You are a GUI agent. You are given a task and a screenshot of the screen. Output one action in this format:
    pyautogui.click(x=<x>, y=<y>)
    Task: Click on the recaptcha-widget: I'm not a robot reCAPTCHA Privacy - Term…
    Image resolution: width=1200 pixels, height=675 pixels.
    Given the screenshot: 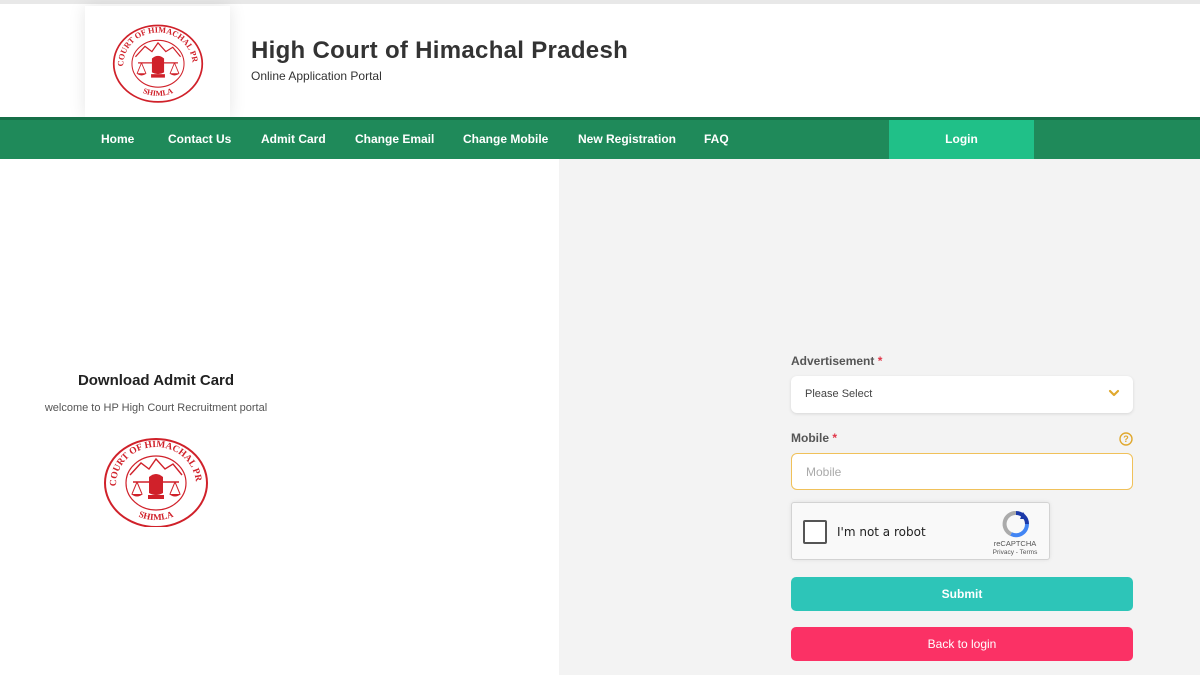 What is the action you would take?
    pyautogui.click(x=920, y=531)
    